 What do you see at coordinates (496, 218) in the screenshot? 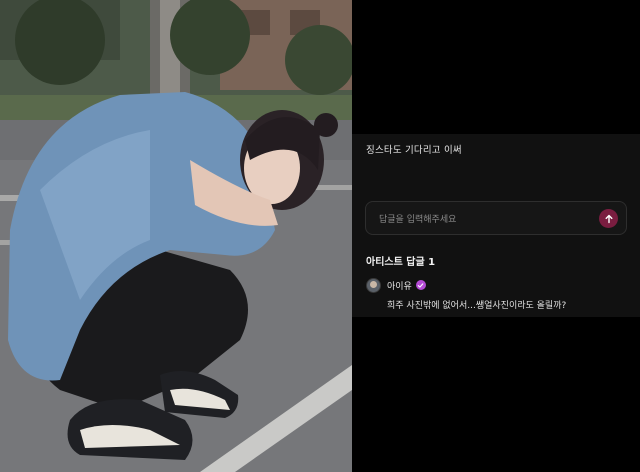
I see `reply-input: 답글을 입력해주세요` at bounding box center [496, 218].